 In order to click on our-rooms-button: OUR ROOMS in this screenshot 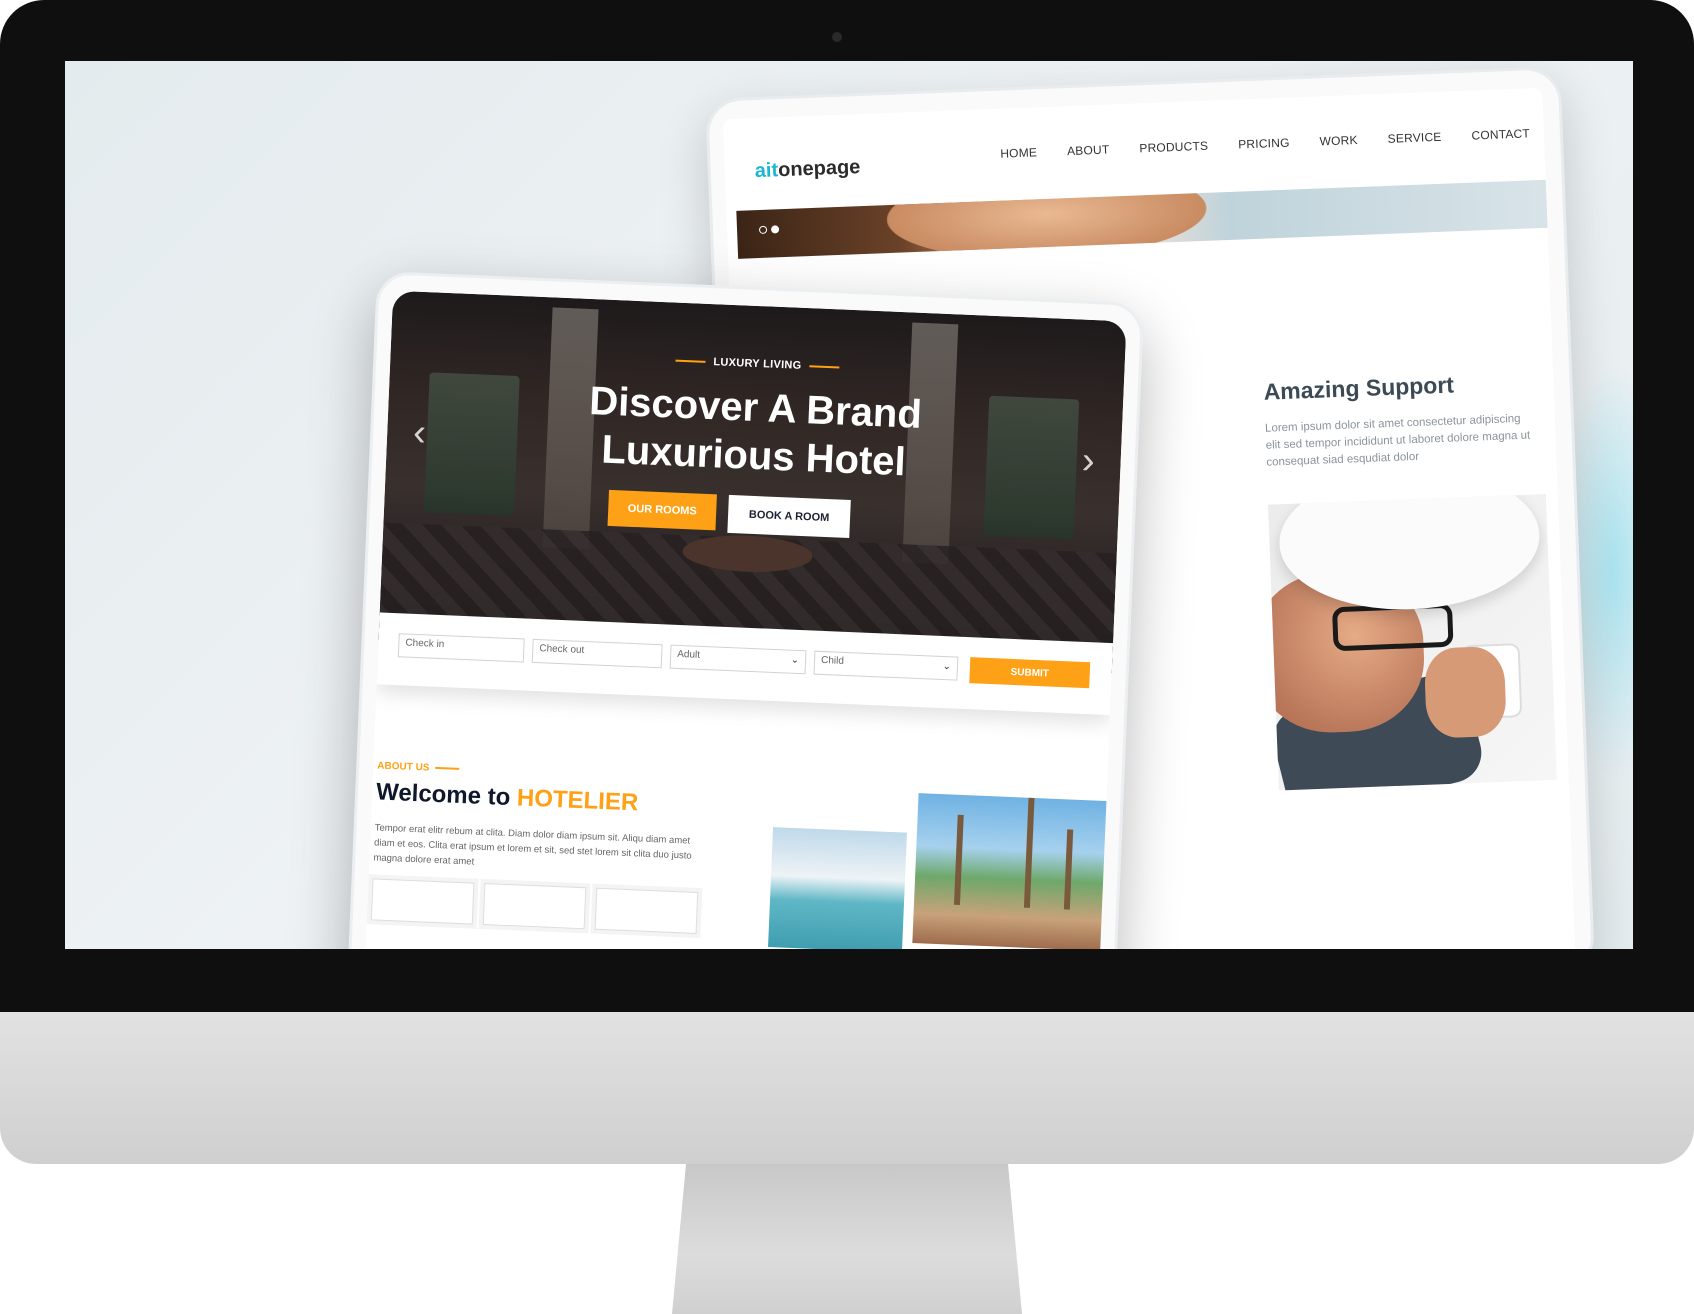, I will do `click(662, 510)`.